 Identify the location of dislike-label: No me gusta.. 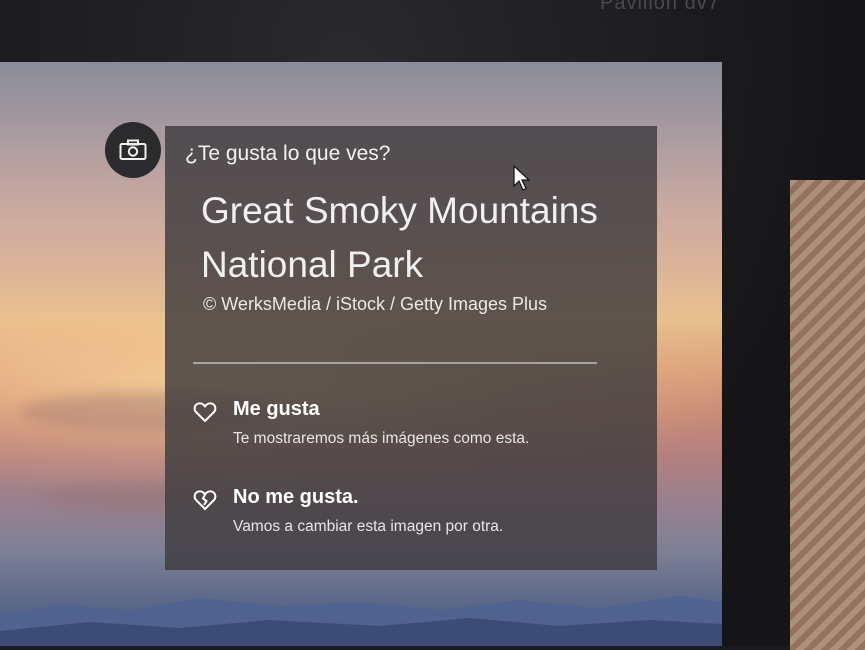
(296, 497).